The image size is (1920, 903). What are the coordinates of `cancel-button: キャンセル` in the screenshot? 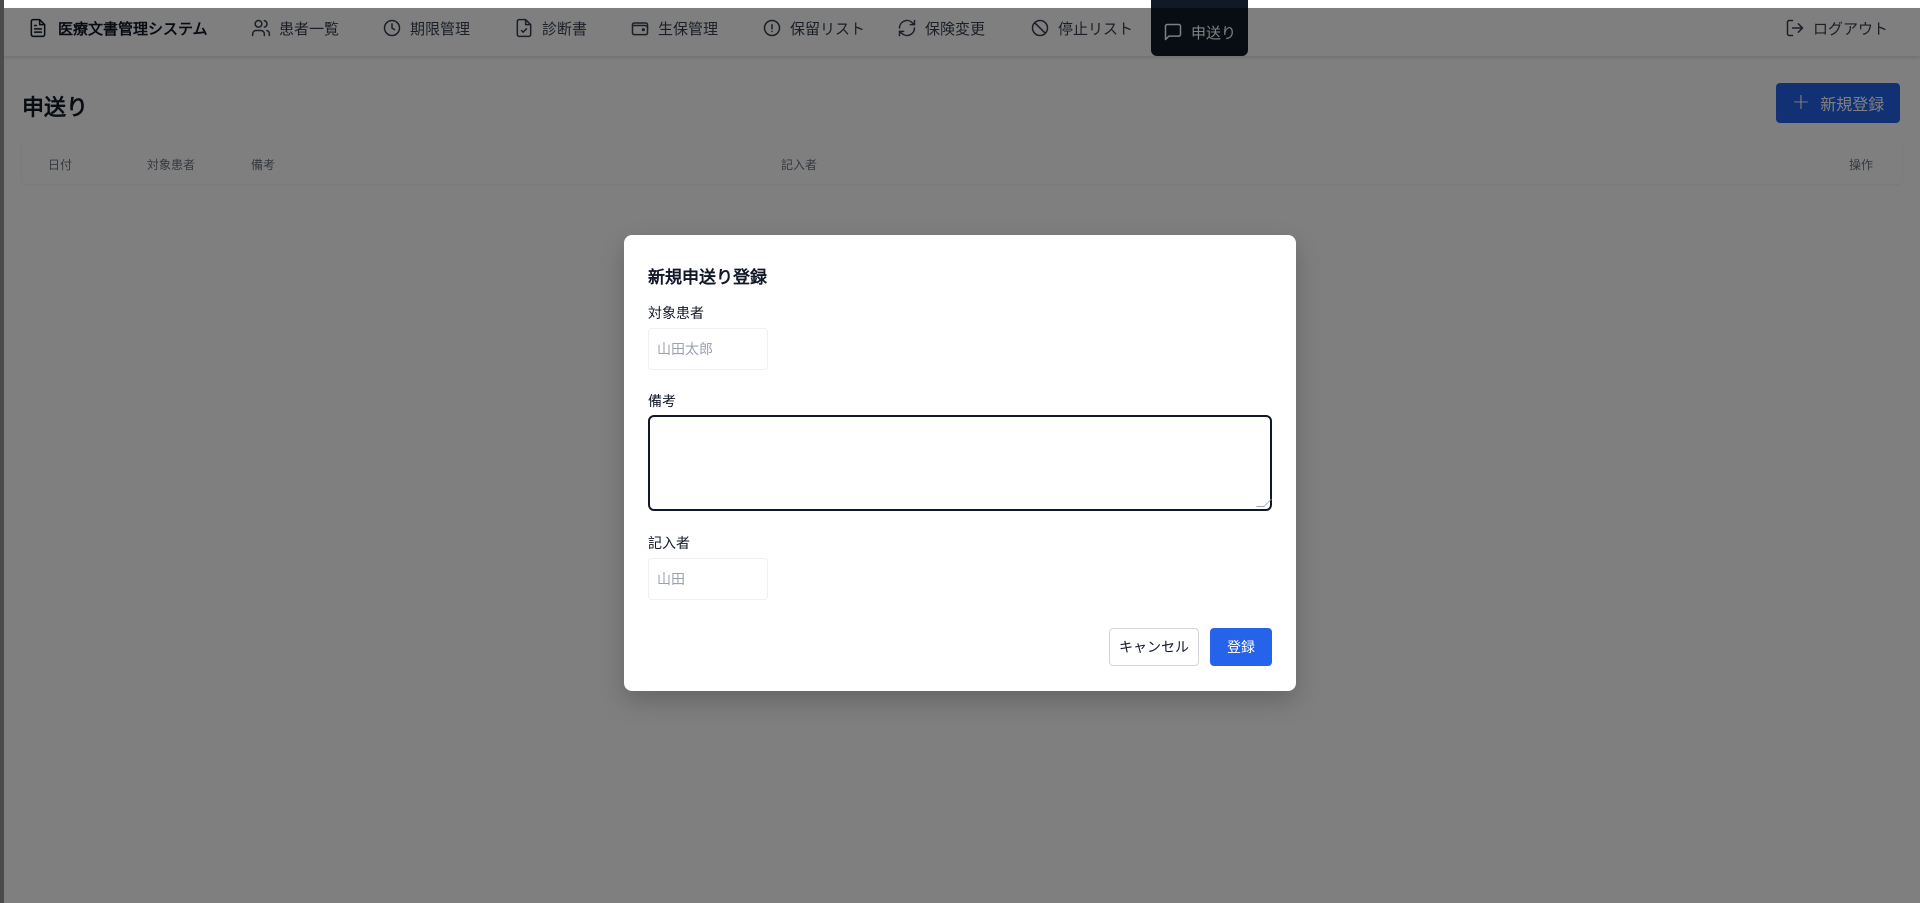 It's located at (1154, 647).